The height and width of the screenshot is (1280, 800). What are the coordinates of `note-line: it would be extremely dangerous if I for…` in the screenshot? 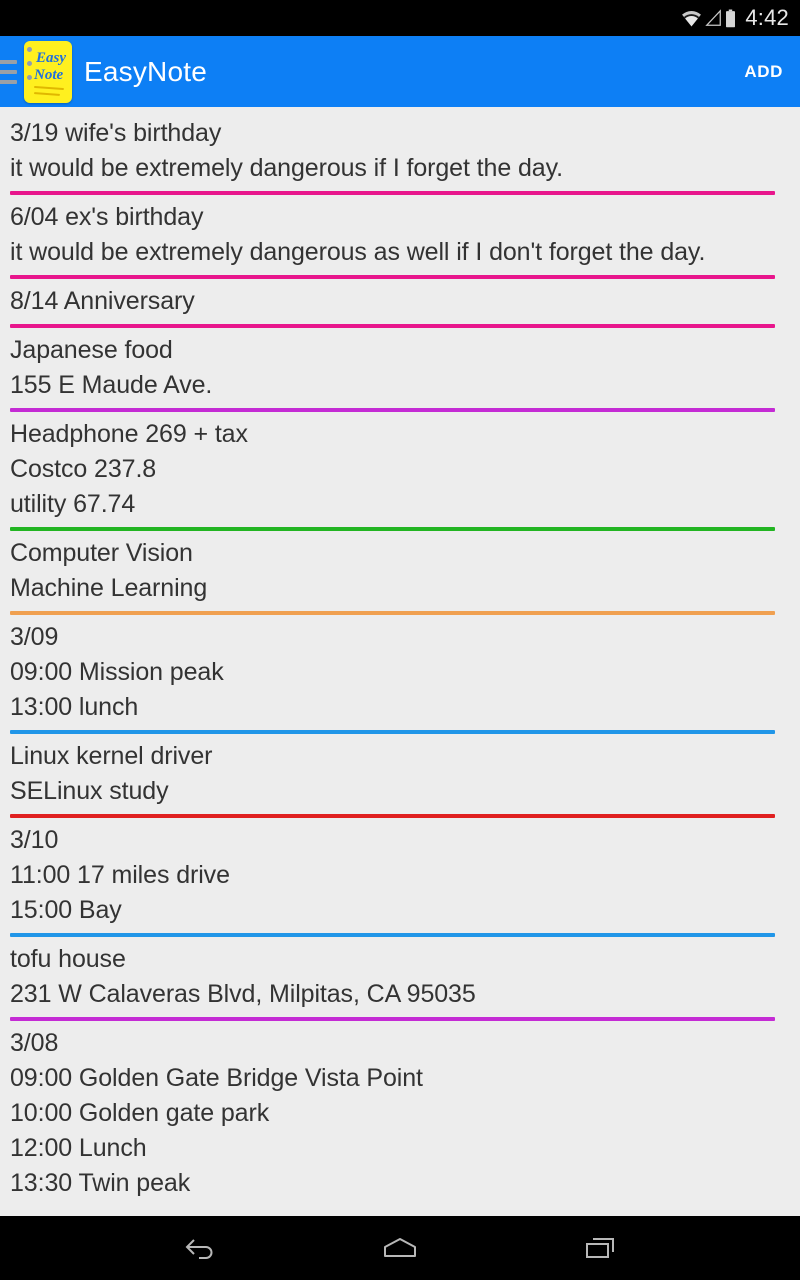 It's located at (286, 168).